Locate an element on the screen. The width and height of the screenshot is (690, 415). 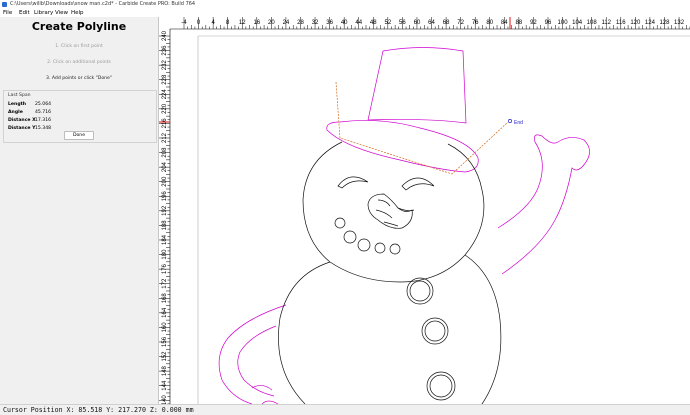
y-ruler-label: 184 is located at coordinates (165, 239).